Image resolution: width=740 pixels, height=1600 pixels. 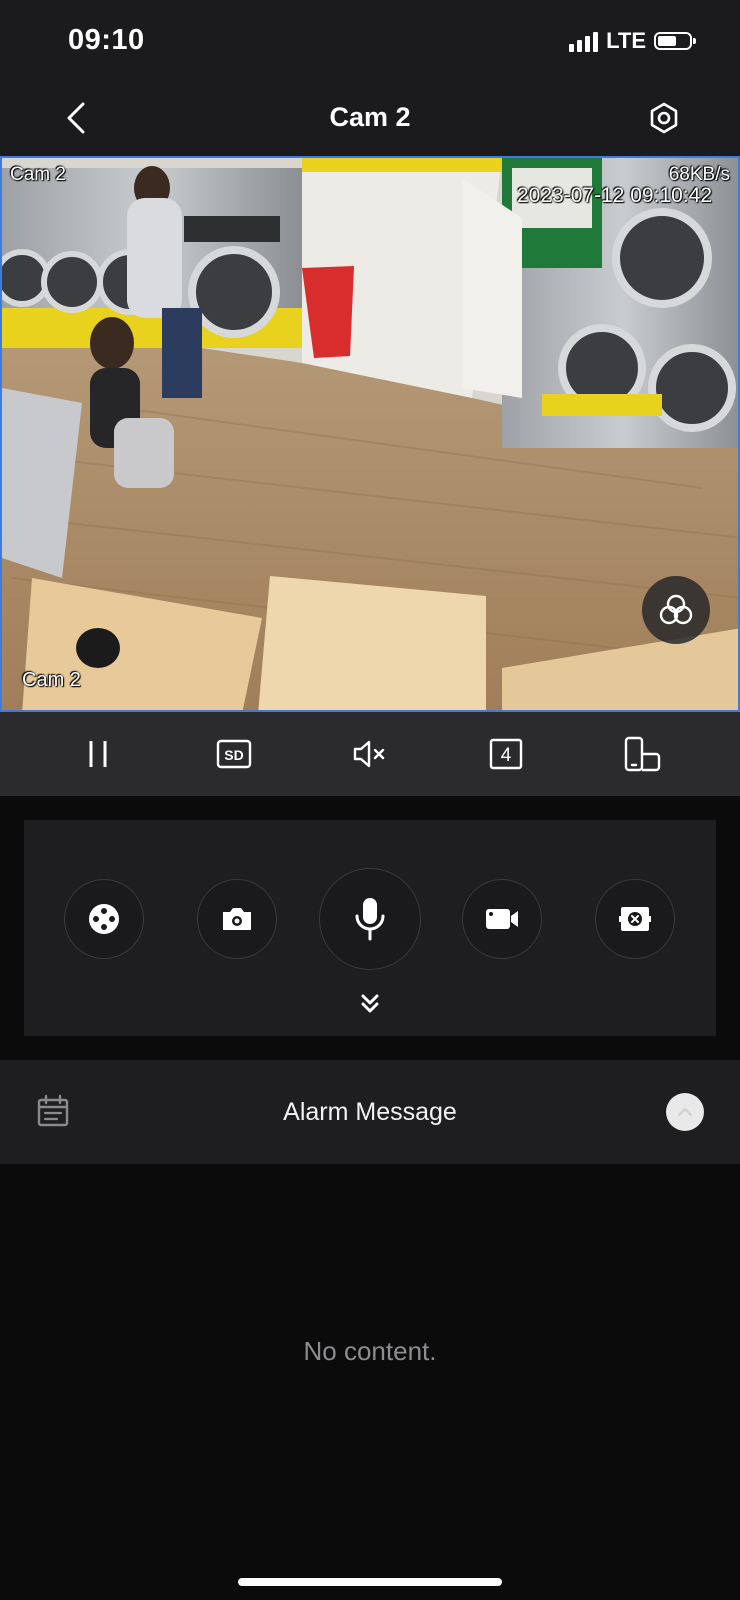 I want to click on rotate-screen-icon, so click(x=642, y=754).